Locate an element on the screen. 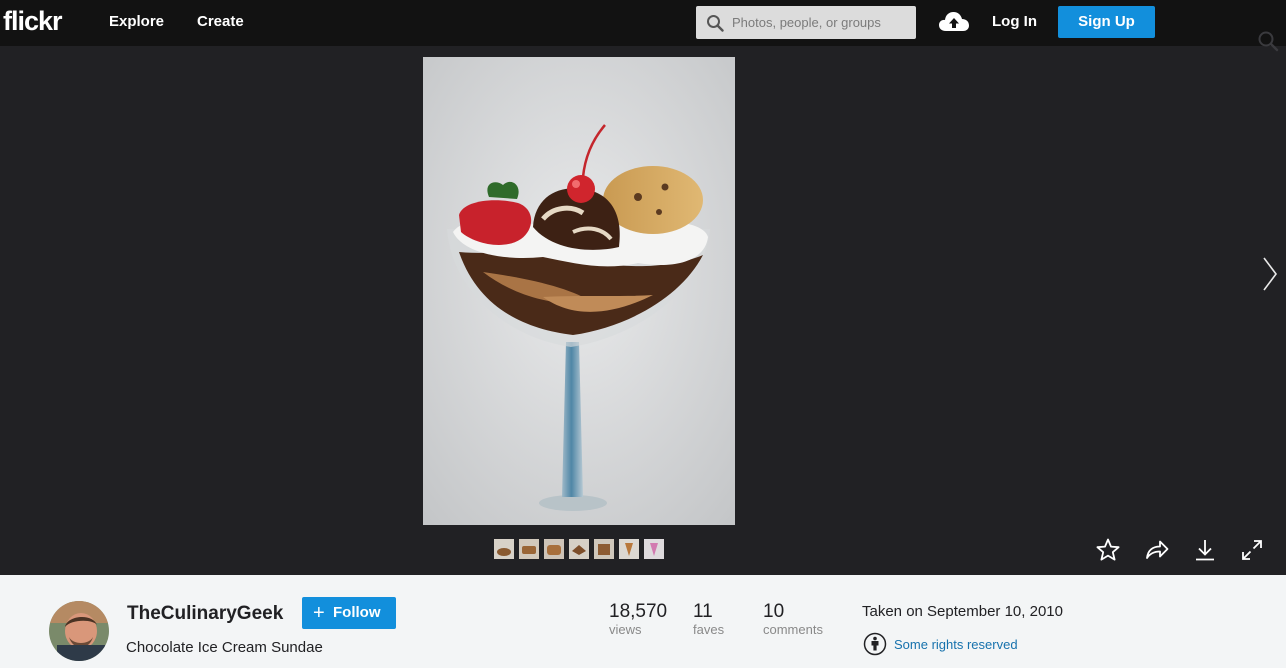 This screenshot has width=1286, height=668. follow-label: Follow is located at coordinates (357, 612).